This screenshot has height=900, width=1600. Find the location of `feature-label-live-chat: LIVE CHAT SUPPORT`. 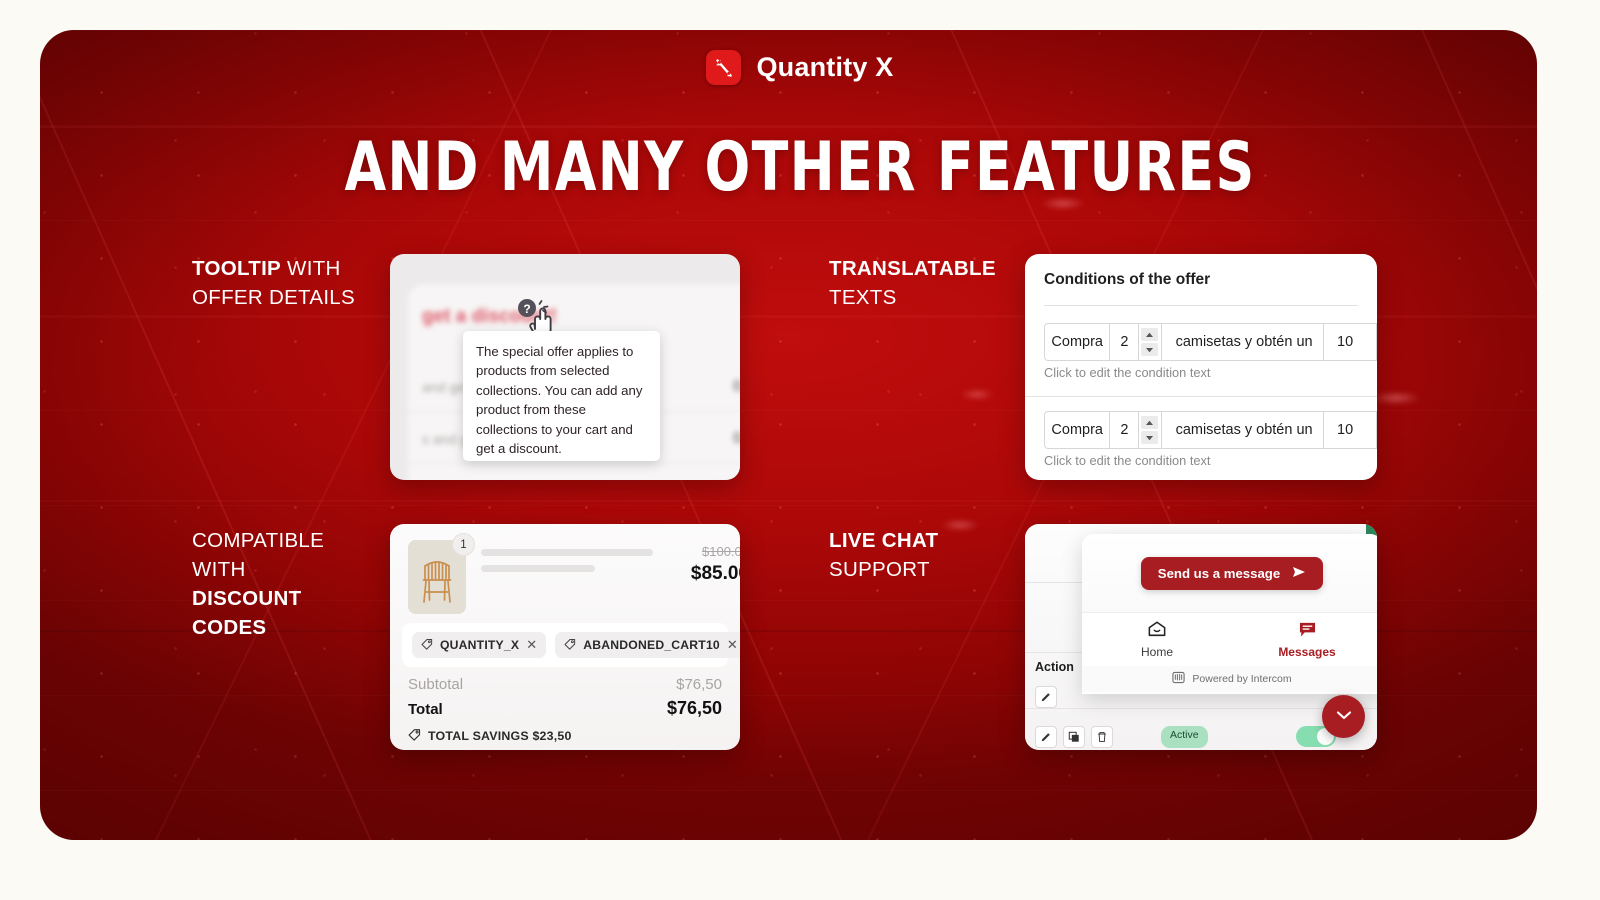

feature-label-live-chat: LIVE CHAT SUPPORT is located at coordinates (929, 555).